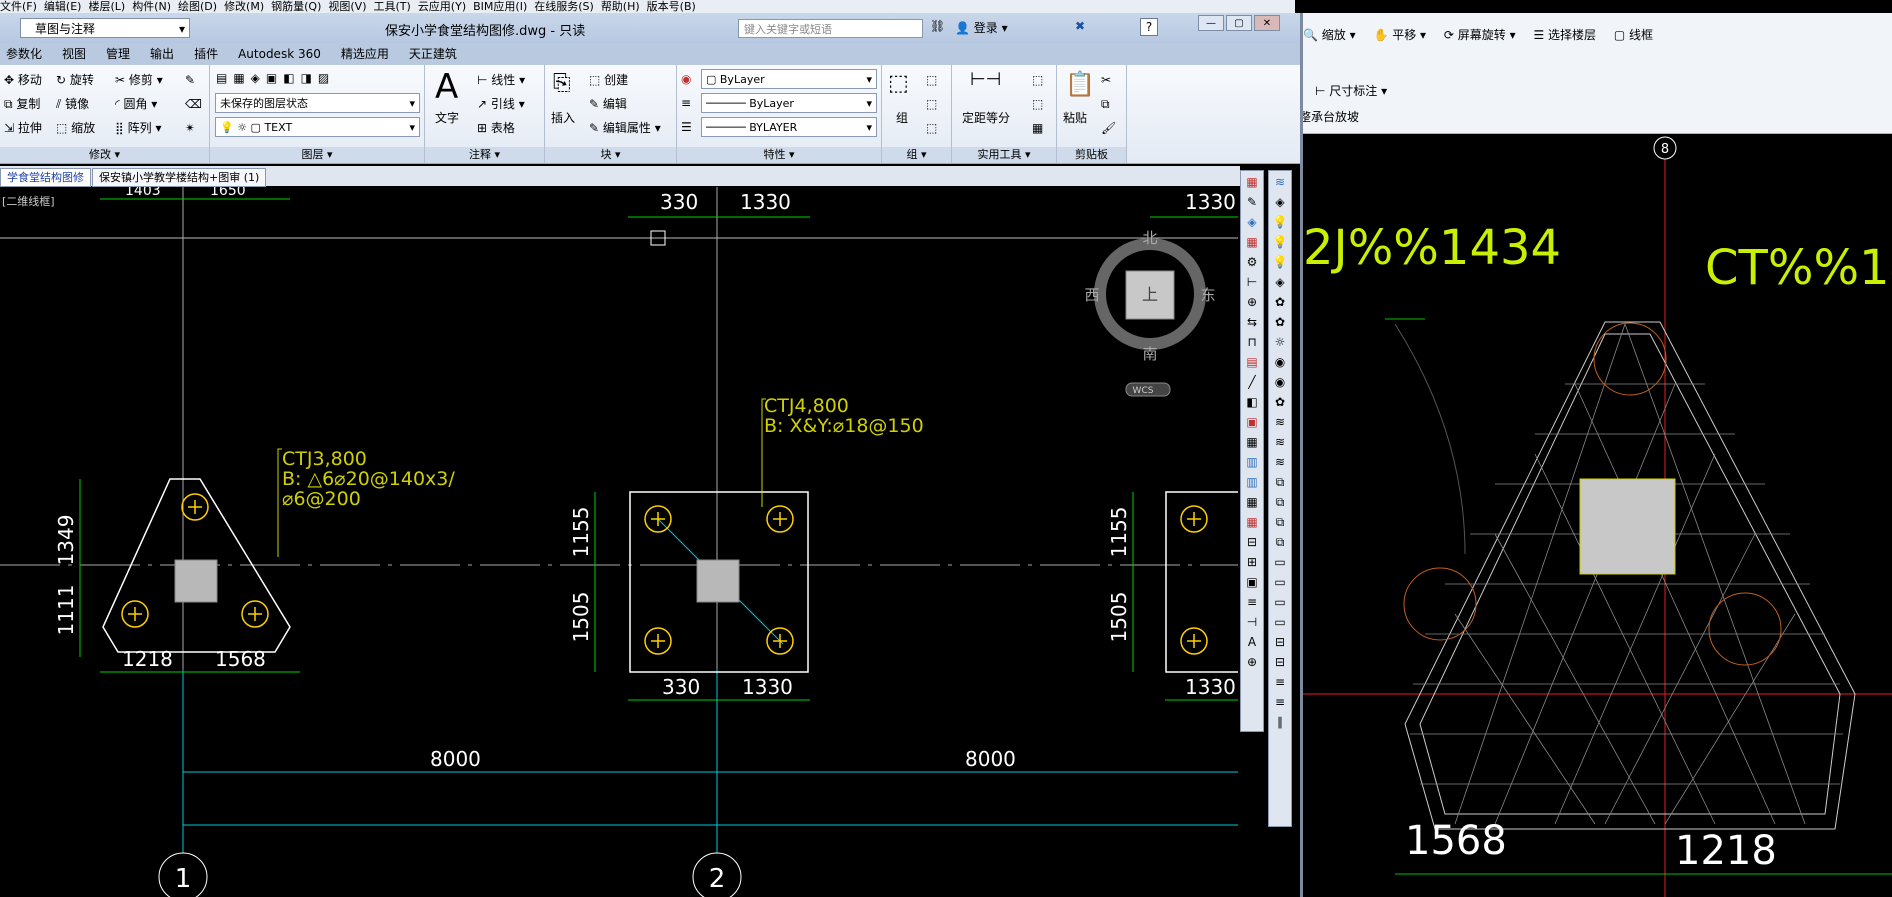 Image resolution: width=1892 pixels, height=897 pixels. I want to click on lineweight-dropdown: ────── BYLAYER ▾, so click(789, 127).